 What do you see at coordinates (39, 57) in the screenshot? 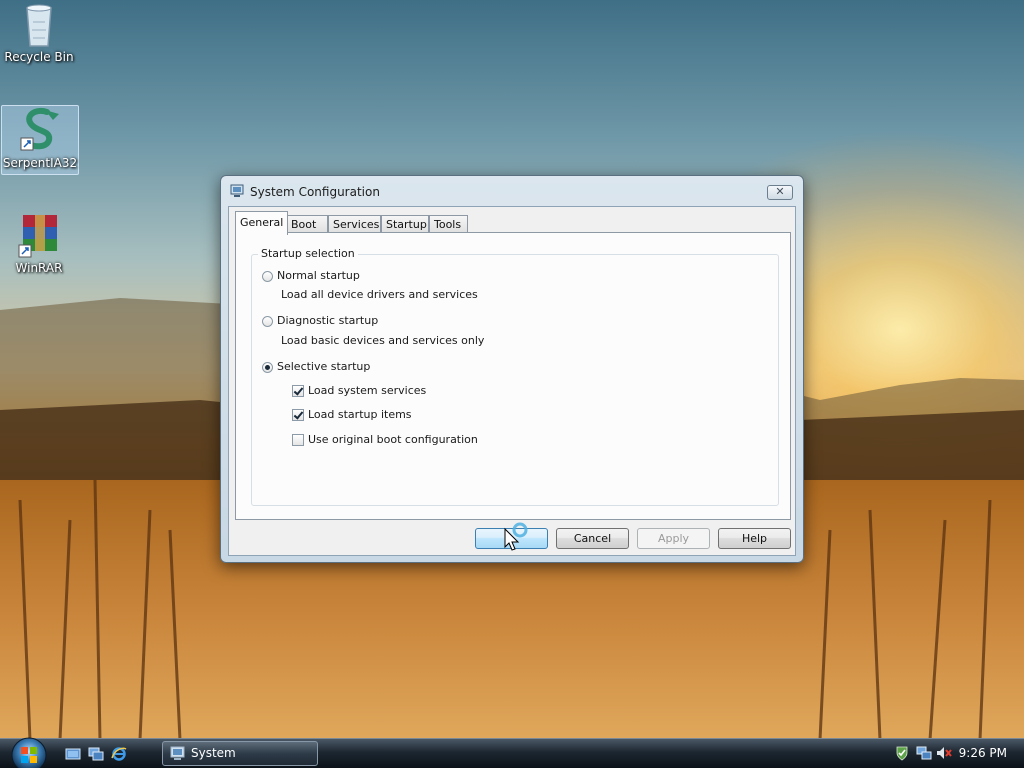
I see `desktop-icon-label: Recycle Bin` at bounding box center [39, 57].